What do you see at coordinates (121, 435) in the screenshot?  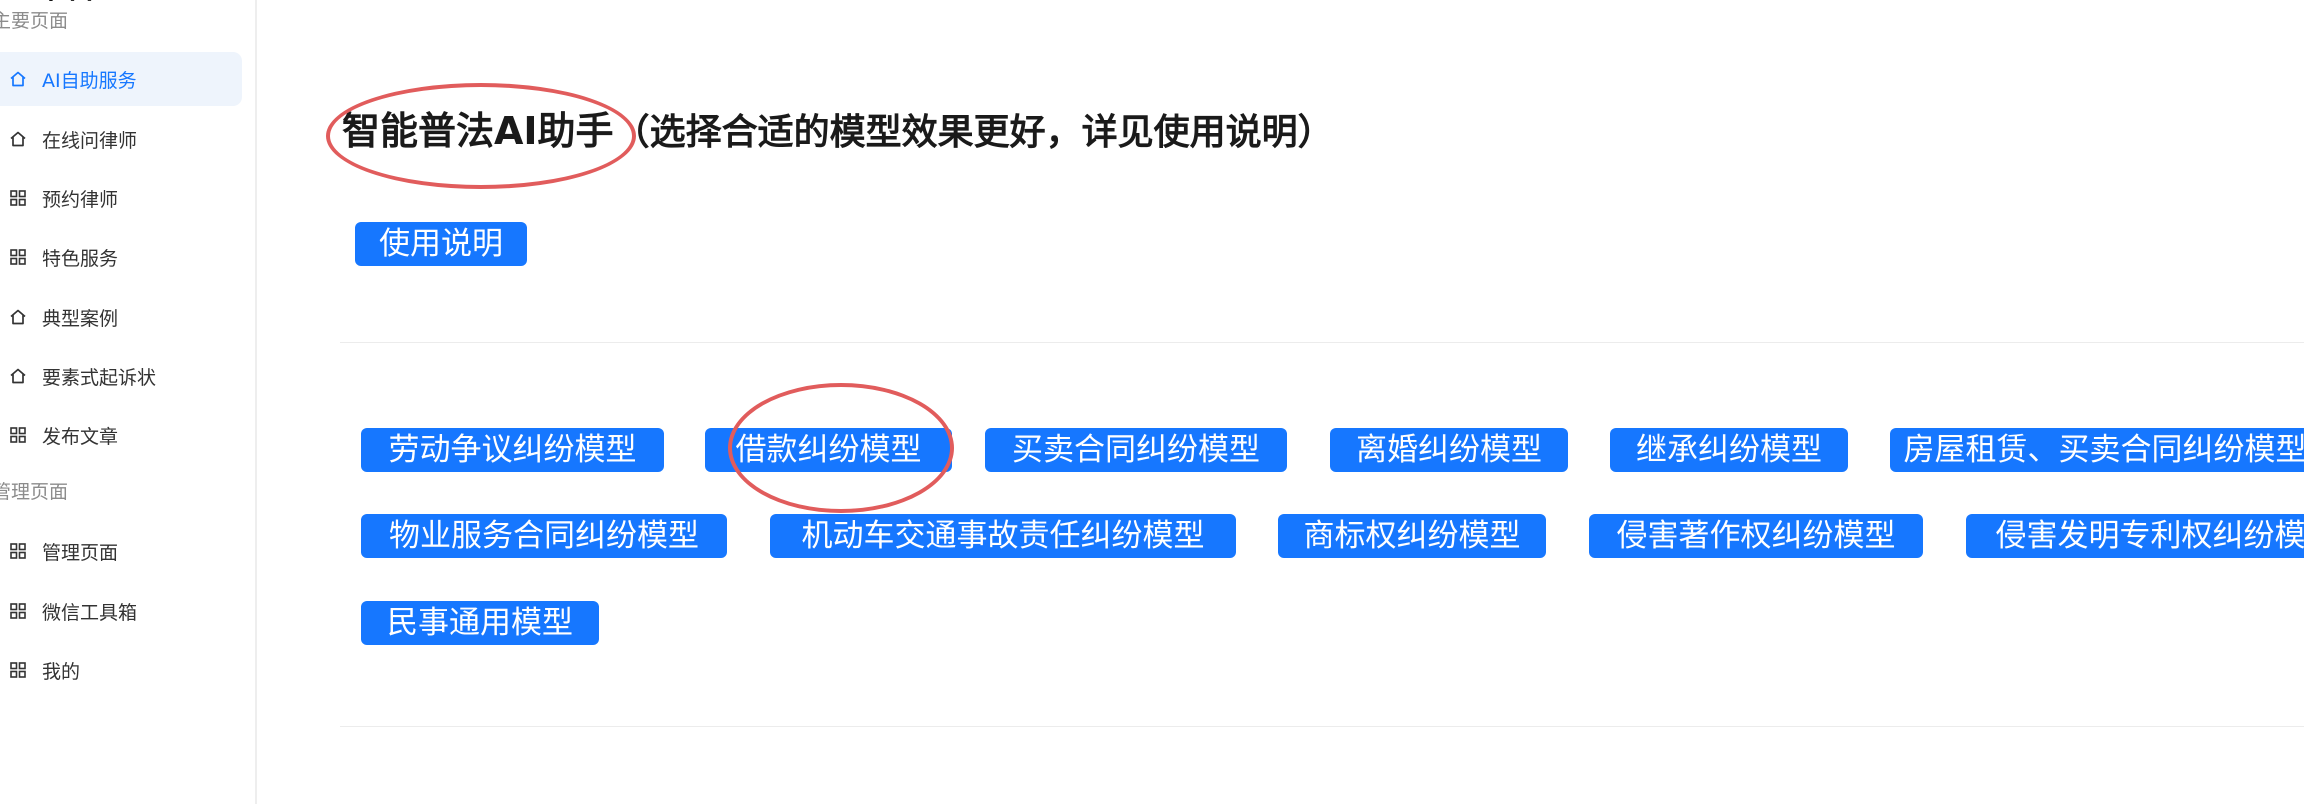 I see `sidebar-item-publish-article: 发布文章` at bounding box center [121, 435].